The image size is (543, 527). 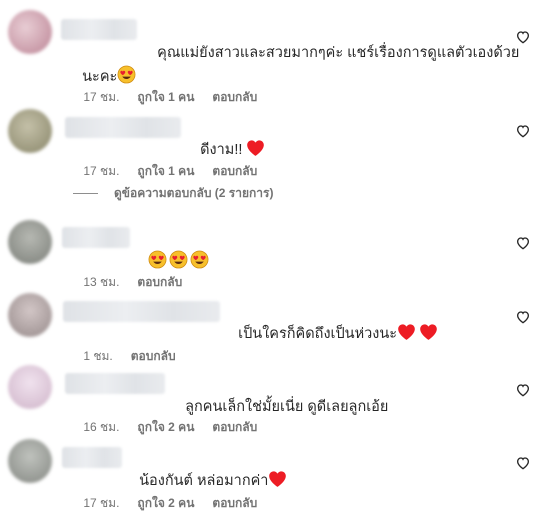 I want to click on comment-likes: ถูกใจ 1 คน, so click(x=165, y=171).